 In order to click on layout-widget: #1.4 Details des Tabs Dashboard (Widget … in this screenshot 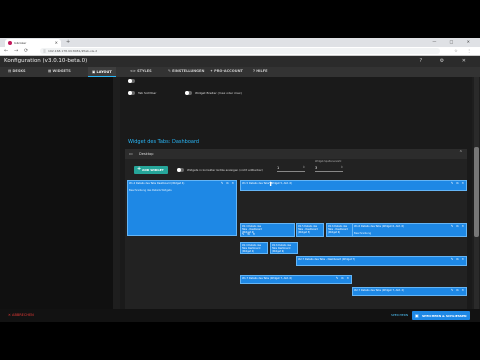, I will do `click(182, 208)`.